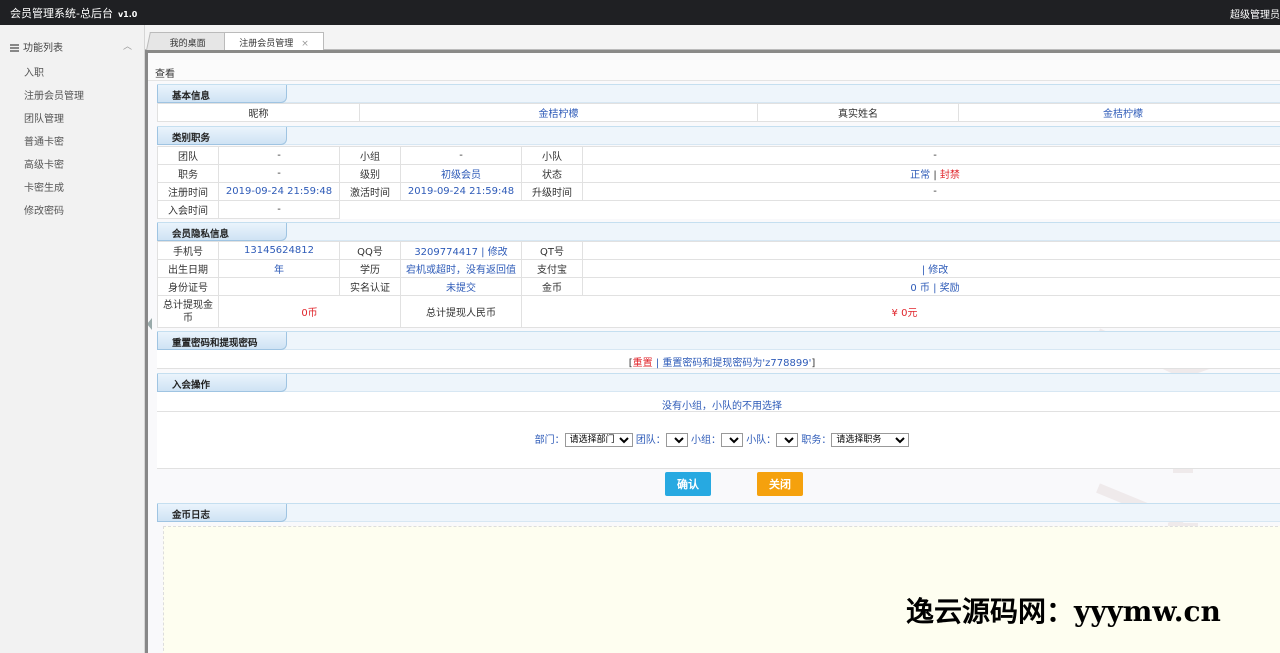  What do you see at coordinates (188, 311) in the screenshot?
I see `withdraw-coin-label: 总计提现金币` at bounding box center [188, 311].